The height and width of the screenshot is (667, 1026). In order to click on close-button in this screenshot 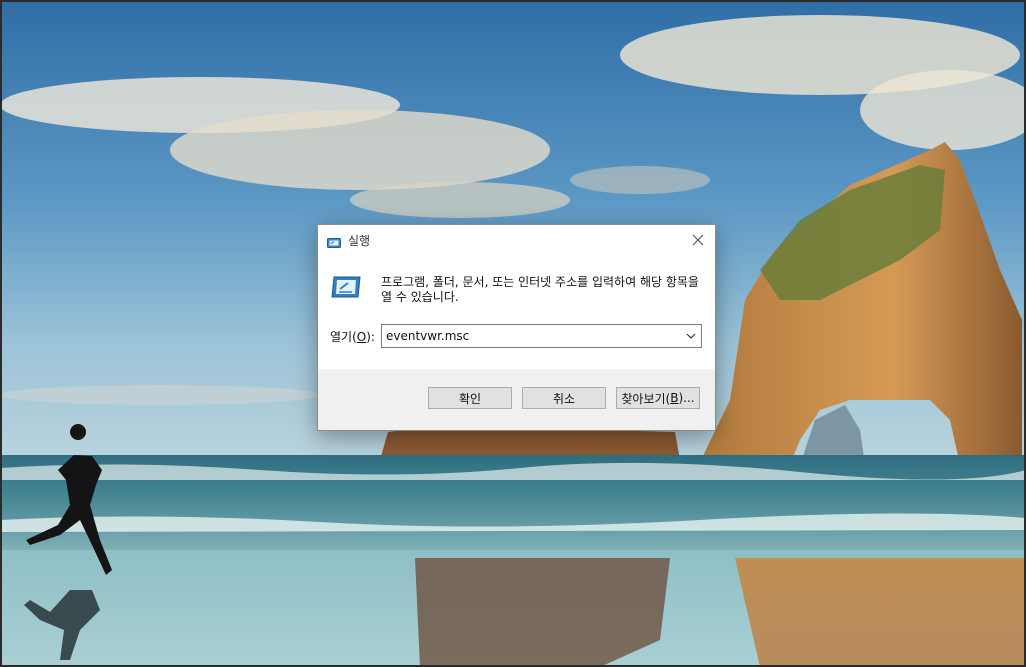, I will do `click(698, 240)`.